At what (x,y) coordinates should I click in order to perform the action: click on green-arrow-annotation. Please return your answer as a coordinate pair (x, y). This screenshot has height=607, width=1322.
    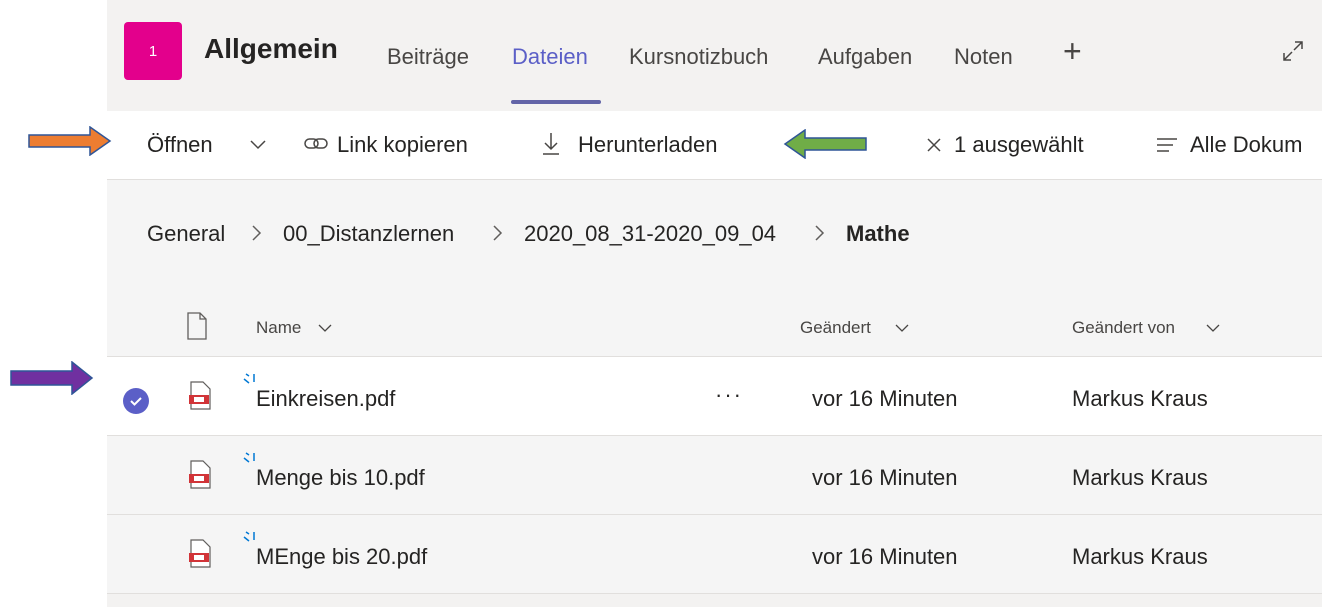
    Looking at the image, I should click on (825, 144).